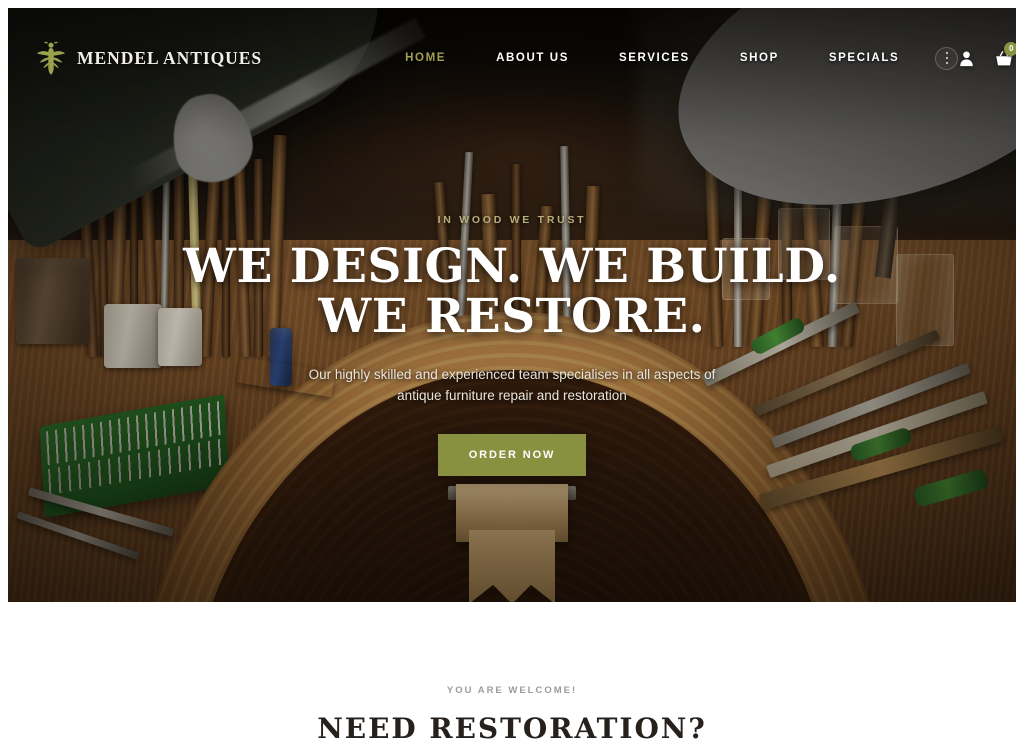  I want to click on vertical-dots-icon, so click(947, 58).